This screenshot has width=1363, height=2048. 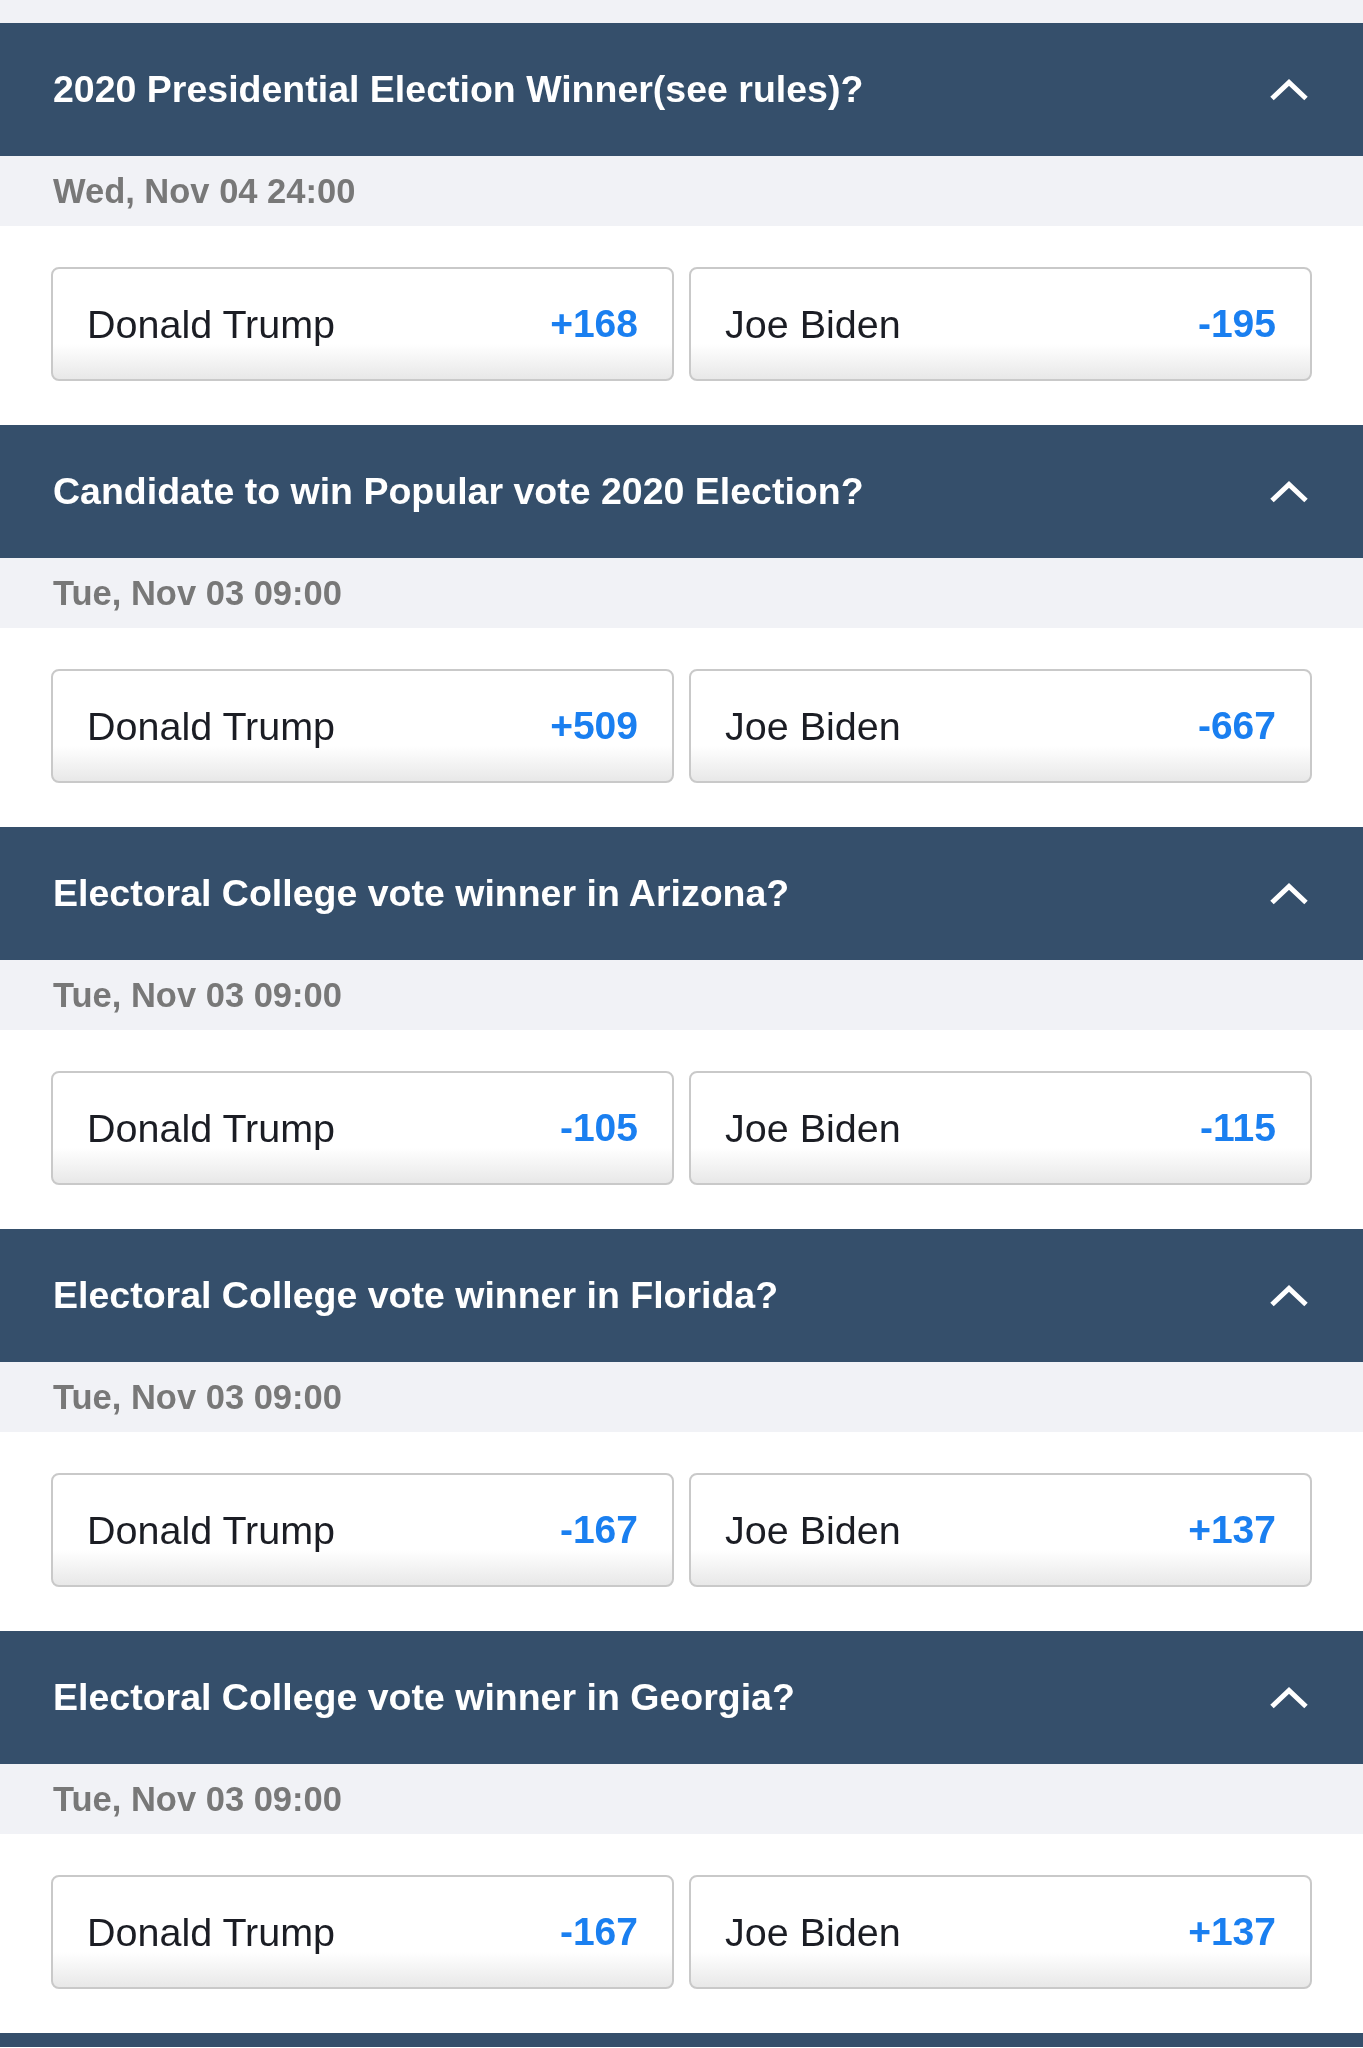 I want to click on bet-option-button: Joe Biden -667, so click(x=1000, y=726).